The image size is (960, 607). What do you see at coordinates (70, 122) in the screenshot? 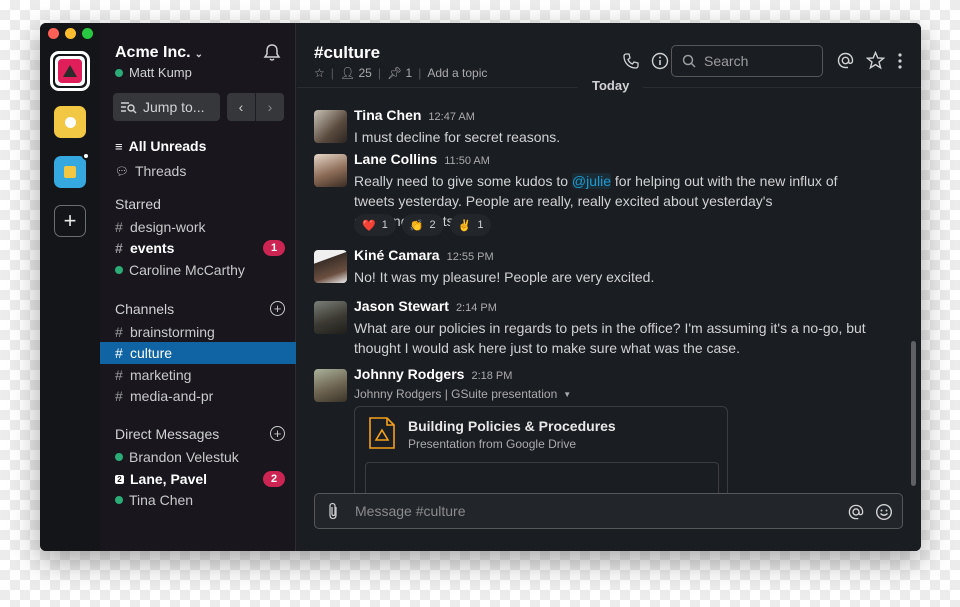
I see `workspace-yellow` at bounding box center [70, 122].